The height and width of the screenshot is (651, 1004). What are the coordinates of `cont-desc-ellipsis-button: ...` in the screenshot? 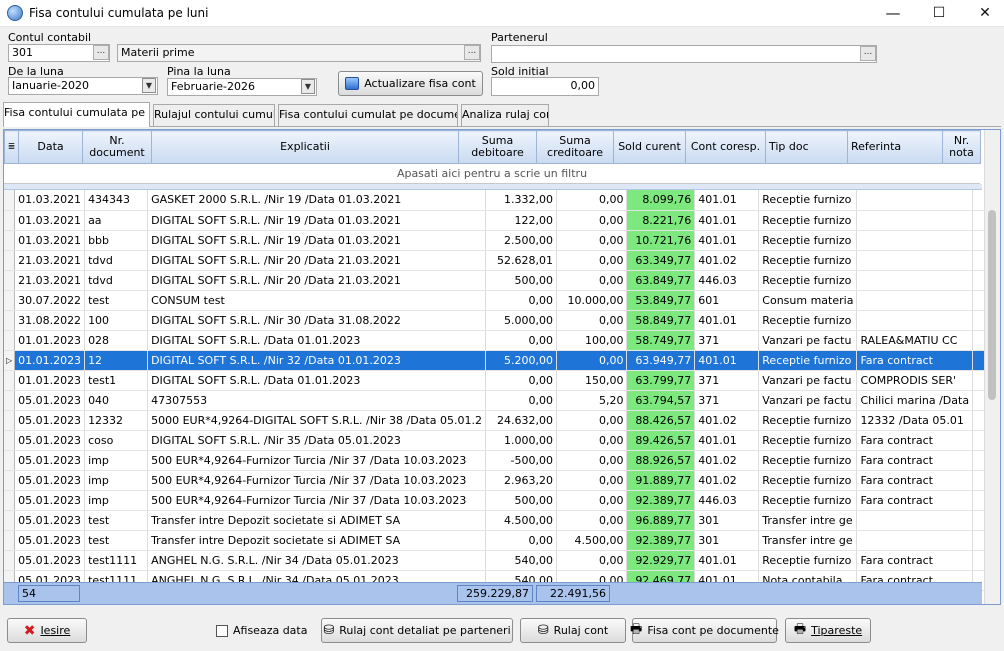 It's located at (472, 52).